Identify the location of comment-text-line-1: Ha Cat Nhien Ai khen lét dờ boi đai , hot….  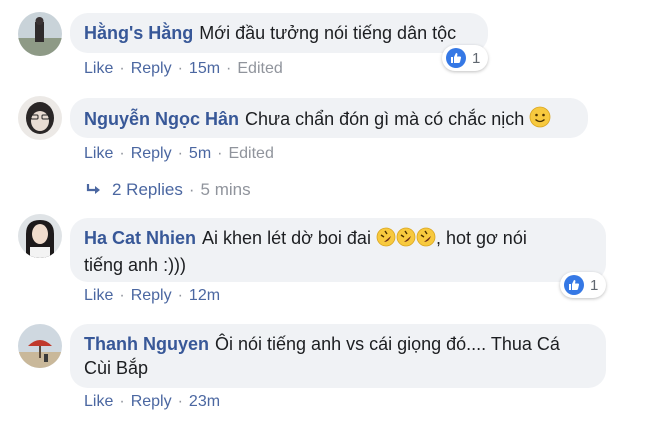
(338, 239).